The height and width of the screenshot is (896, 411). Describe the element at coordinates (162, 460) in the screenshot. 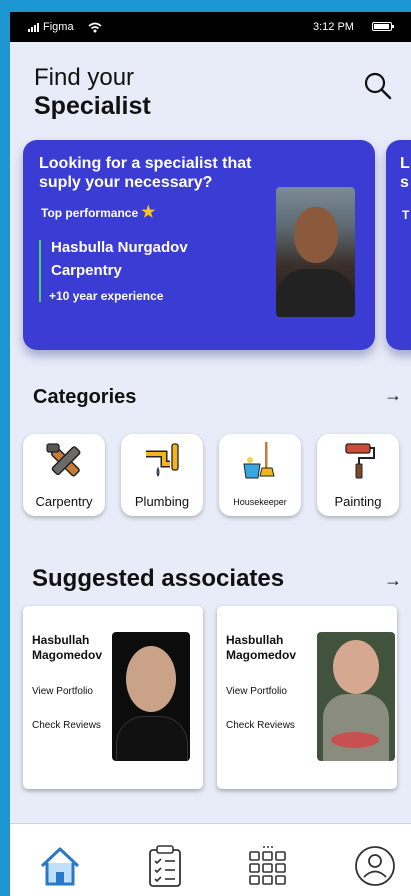

I see `plumbing-icon` at that location.